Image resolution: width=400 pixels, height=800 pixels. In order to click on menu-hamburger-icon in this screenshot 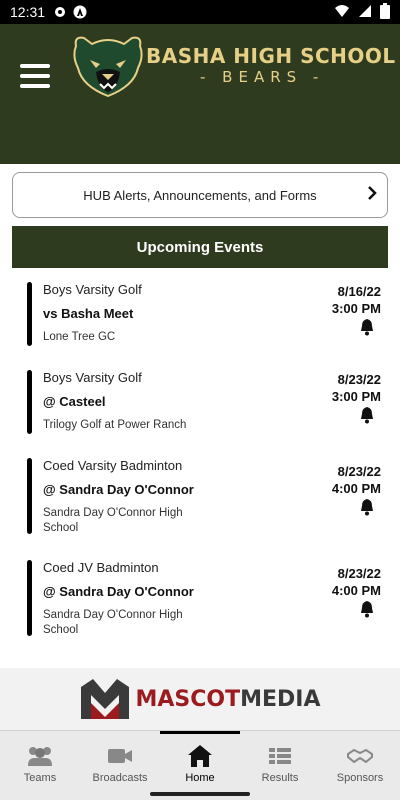, I will do `click(35, 76)`.